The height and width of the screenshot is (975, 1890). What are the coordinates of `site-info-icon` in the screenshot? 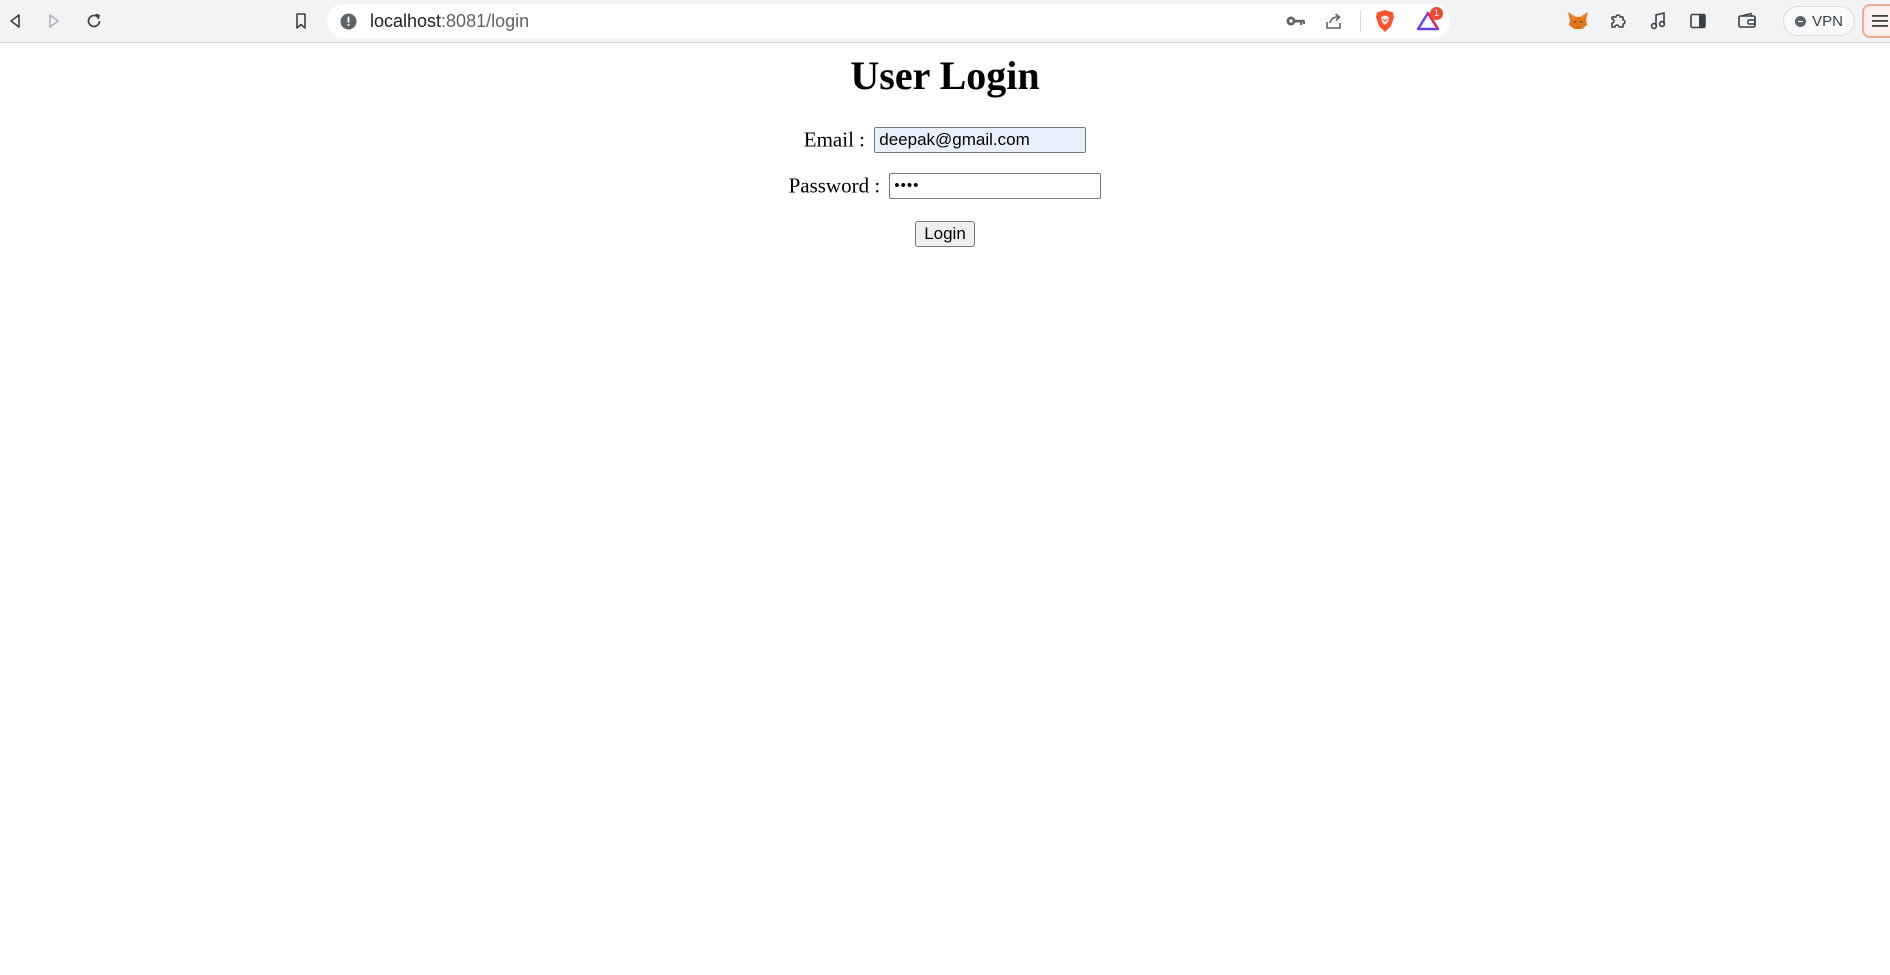 It's located at (348, 24).